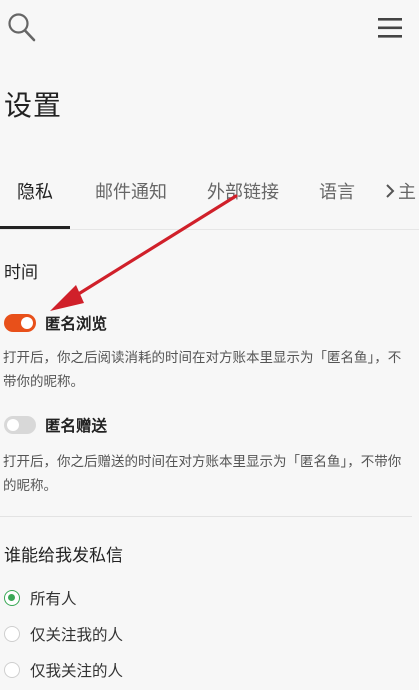 The width and height of the screenshot is (419, 690). I want to click on radio-option-following: 仅我关注的人, so click(79, 670).